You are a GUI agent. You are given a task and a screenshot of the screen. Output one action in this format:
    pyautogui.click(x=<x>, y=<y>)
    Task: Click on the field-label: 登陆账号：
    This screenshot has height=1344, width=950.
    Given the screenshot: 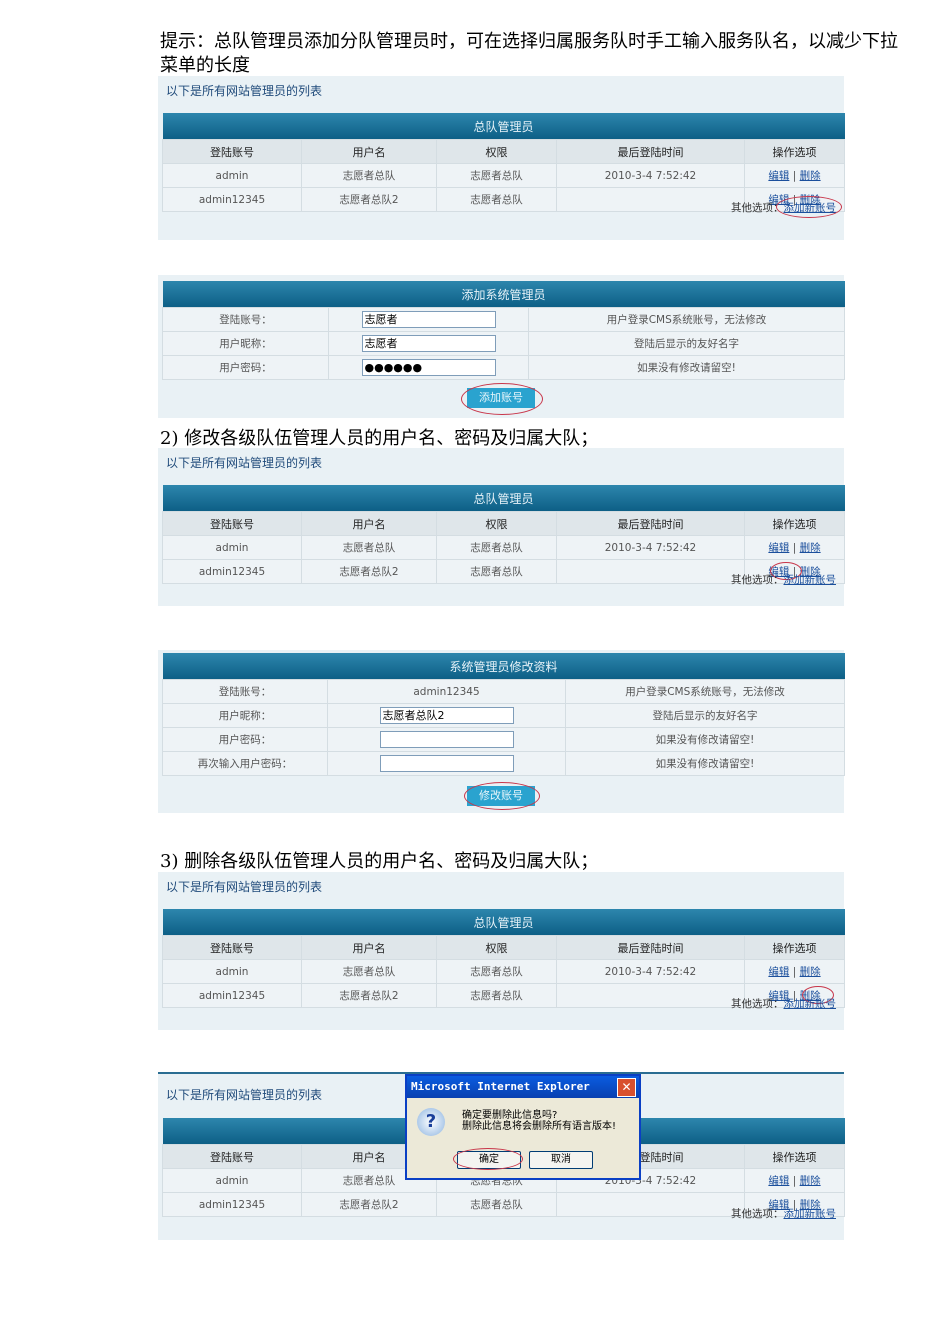 What is the action you would take?
    pyautogui.click(x=245, y=319)
    